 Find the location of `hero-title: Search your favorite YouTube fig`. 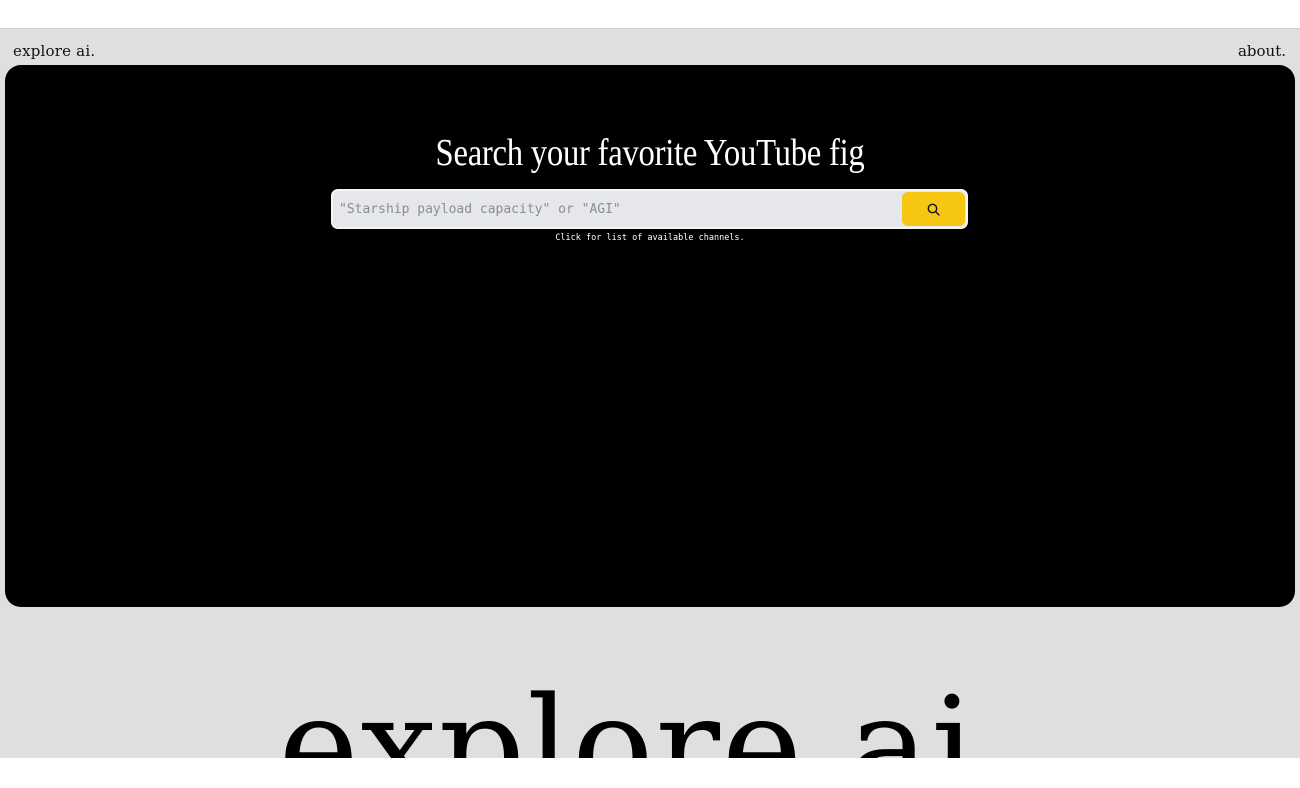

hero-title: Search your favorite YouTube fig is located at coordinates (650, 153).